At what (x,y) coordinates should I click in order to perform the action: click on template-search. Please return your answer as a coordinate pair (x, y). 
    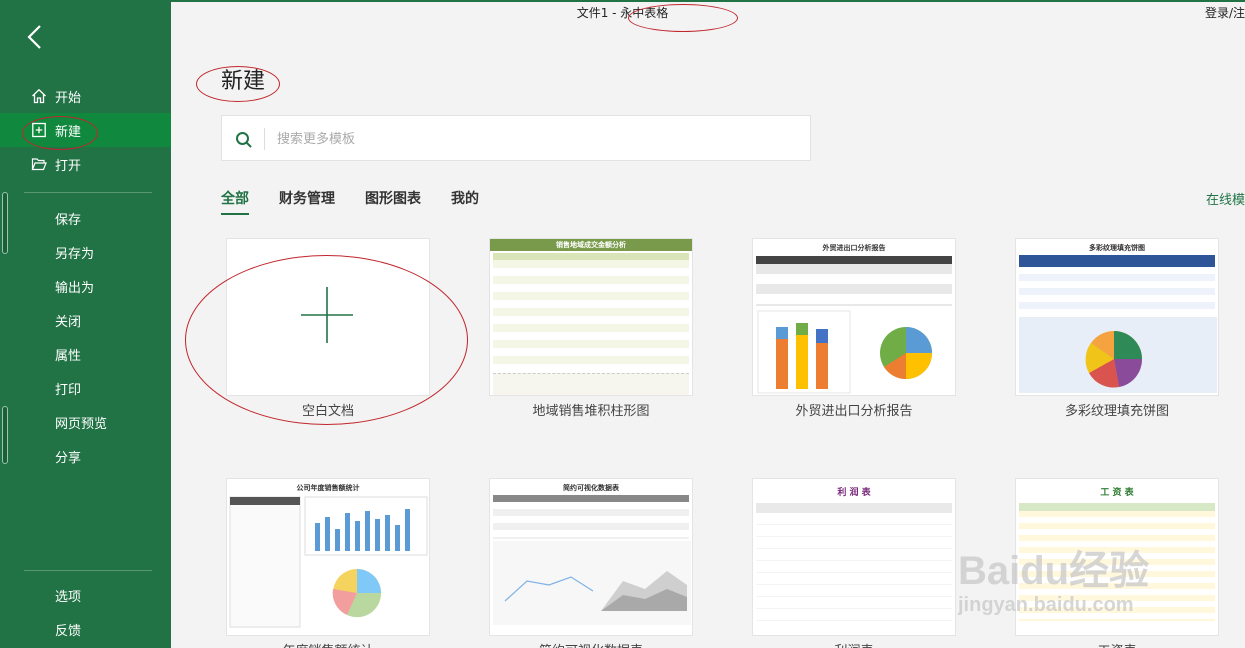
    Looking at the image, I should click on (516, 138).